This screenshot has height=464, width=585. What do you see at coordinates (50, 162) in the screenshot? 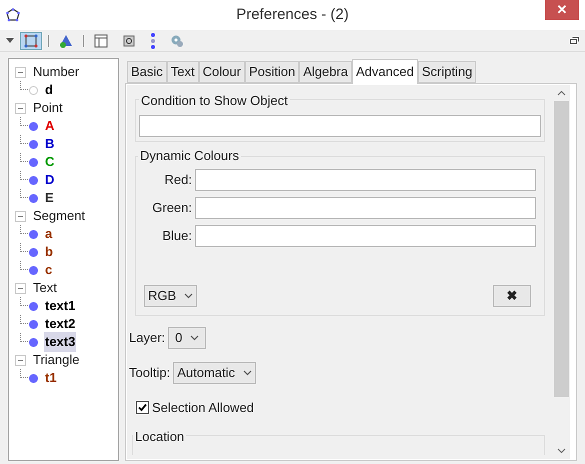
I see `tree-item: C` at bounding box center [50, 162].